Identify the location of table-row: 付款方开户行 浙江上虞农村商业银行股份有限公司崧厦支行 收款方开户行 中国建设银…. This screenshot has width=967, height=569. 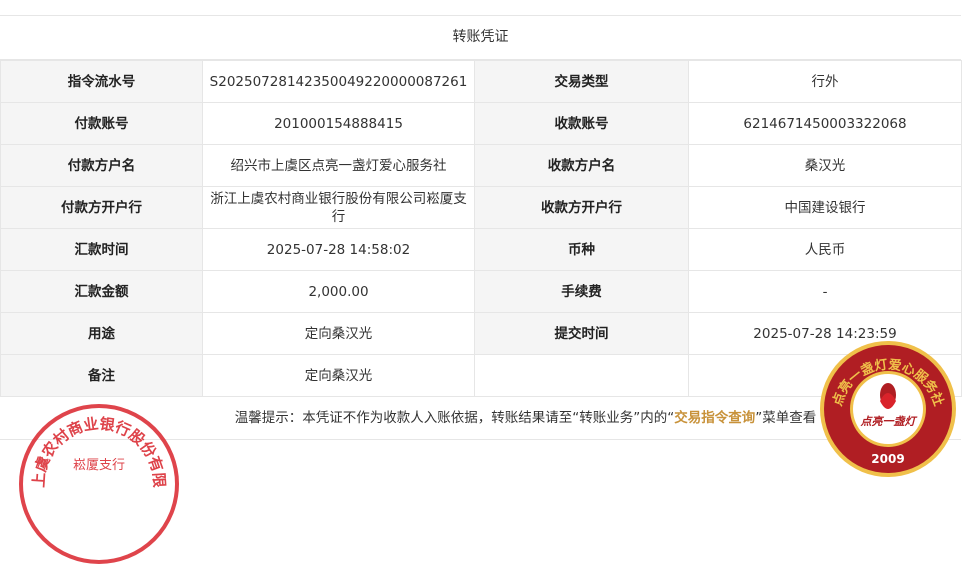
(481, 207).